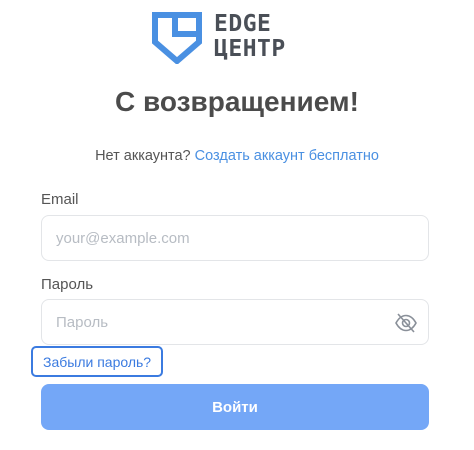 The width and height of the screenshot is (474, 450). Describe the element at coordinates (60, 199) in the screenshot. I see `email-label: Email` at that location.